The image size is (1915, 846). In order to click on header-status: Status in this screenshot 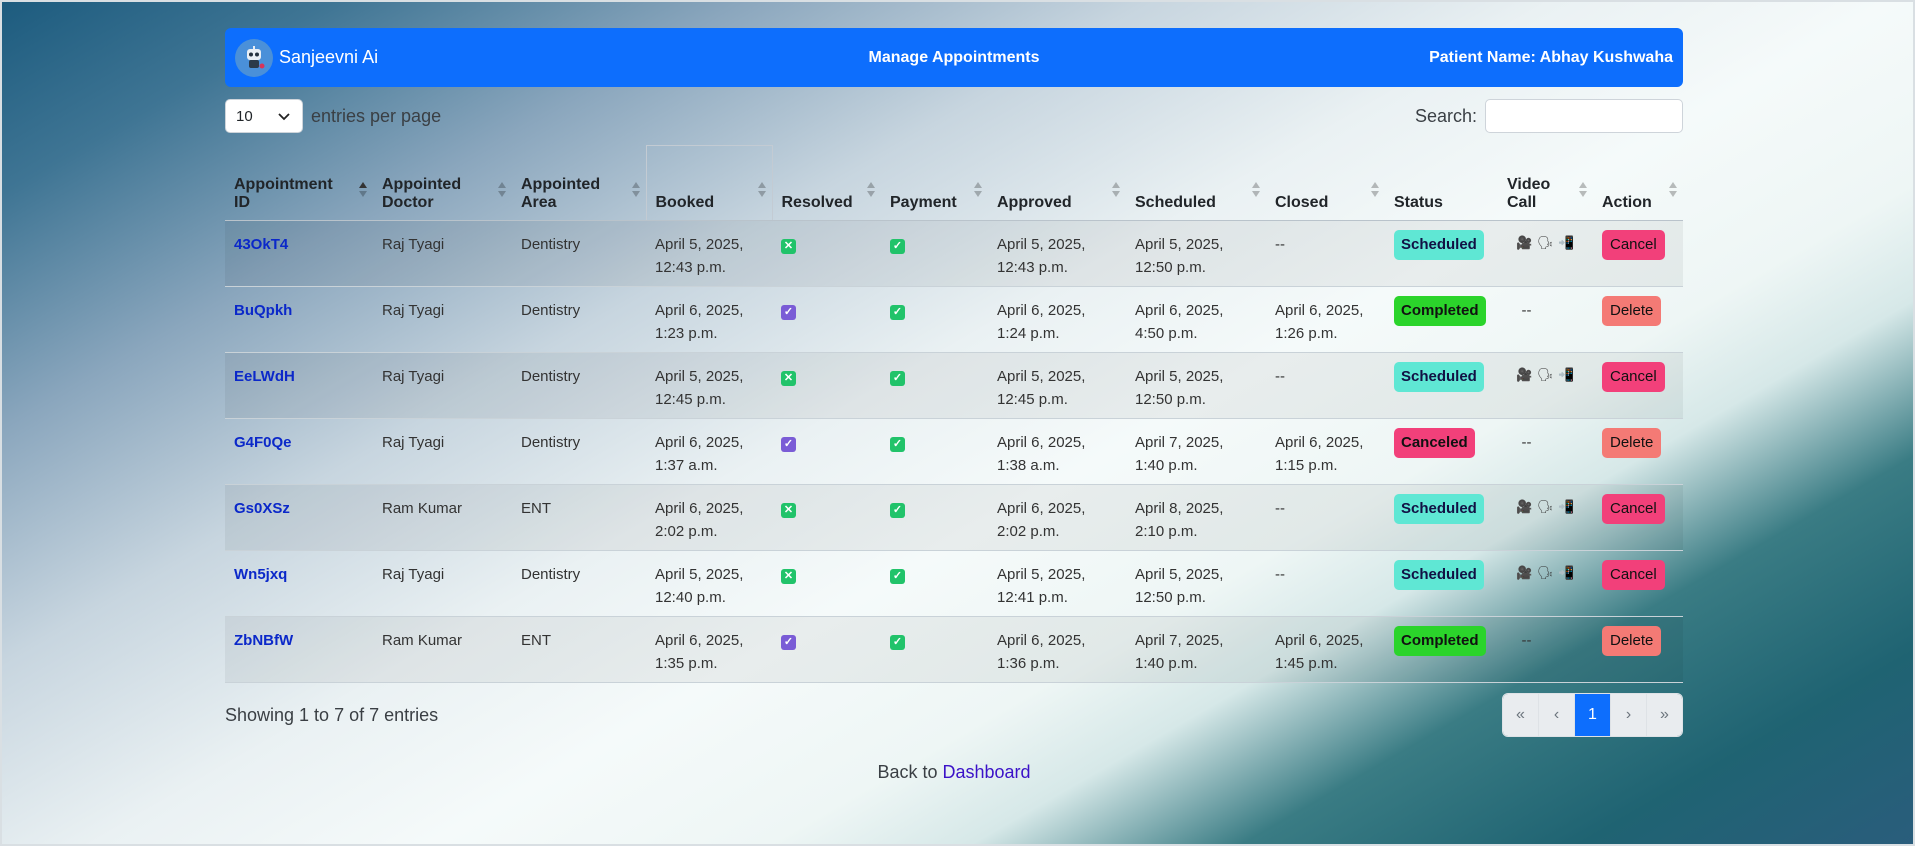, I will do `click(1441, 183)`.